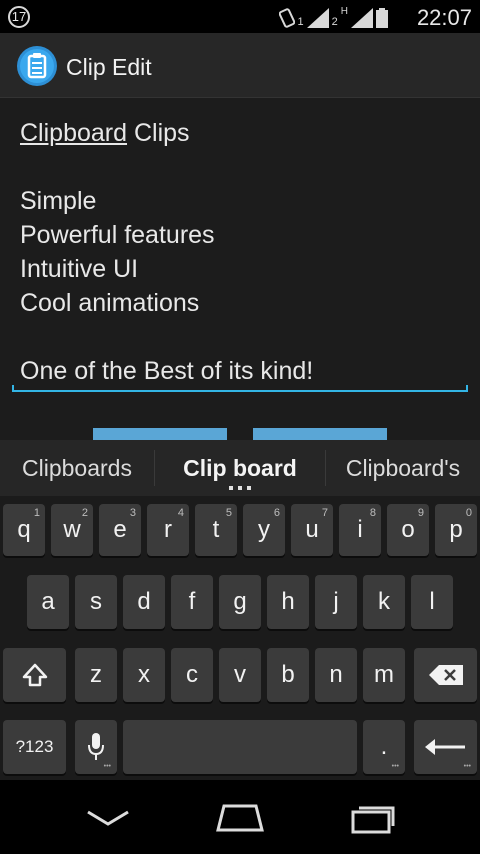  What do you see at coordinates (300, 22) in the screenshot?
I see `sim1-label: 1` at bounding box center [300, 22].